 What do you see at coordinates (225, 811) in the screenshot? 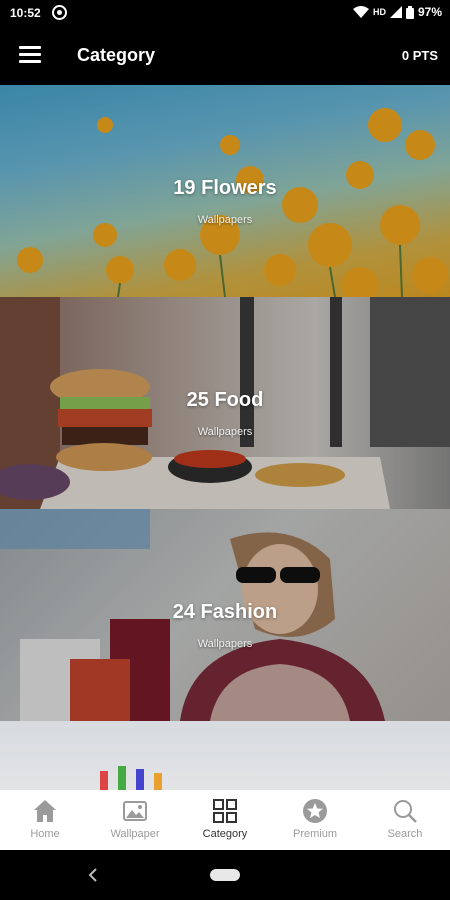
I see `grid-icon` at bounding box center [225, 811].